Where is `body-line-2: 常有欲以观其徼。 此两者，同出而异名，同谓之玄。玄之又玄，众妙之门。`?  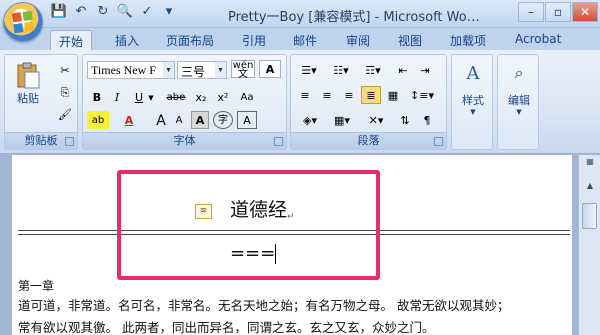 body-line-2: 常有欲以观其徼。 此两者，同出而异名，同谓之玄。玄之又玄，众妙之门。 is located at coordinates (226, 326).